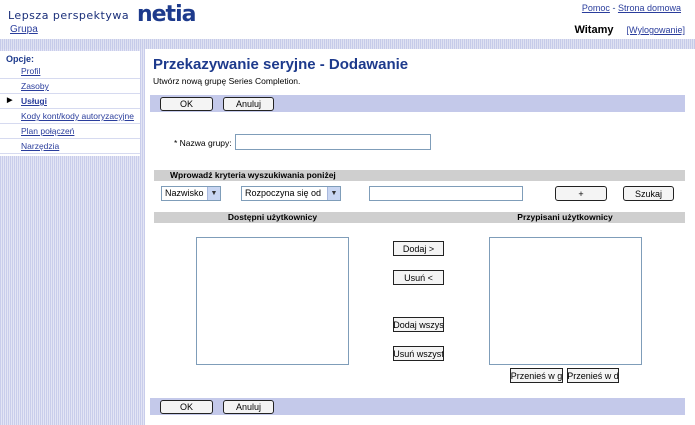  Describe the element at coordinates (203, 143) in the screenshot. I see `group-name-label: * Nazwa grupy:` at that location.